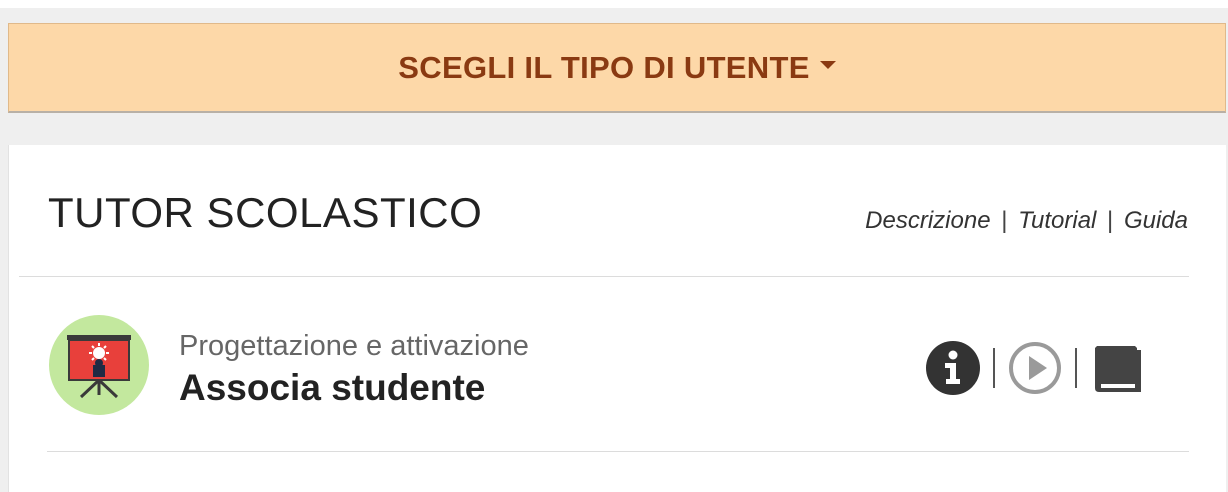 The width and height of the screenshot is (1228, 492). What do you see at coordinates (1057, 220) in the screenshot?
I see `link-tutorial: Tutorial` at bounding box center [1057, 220].